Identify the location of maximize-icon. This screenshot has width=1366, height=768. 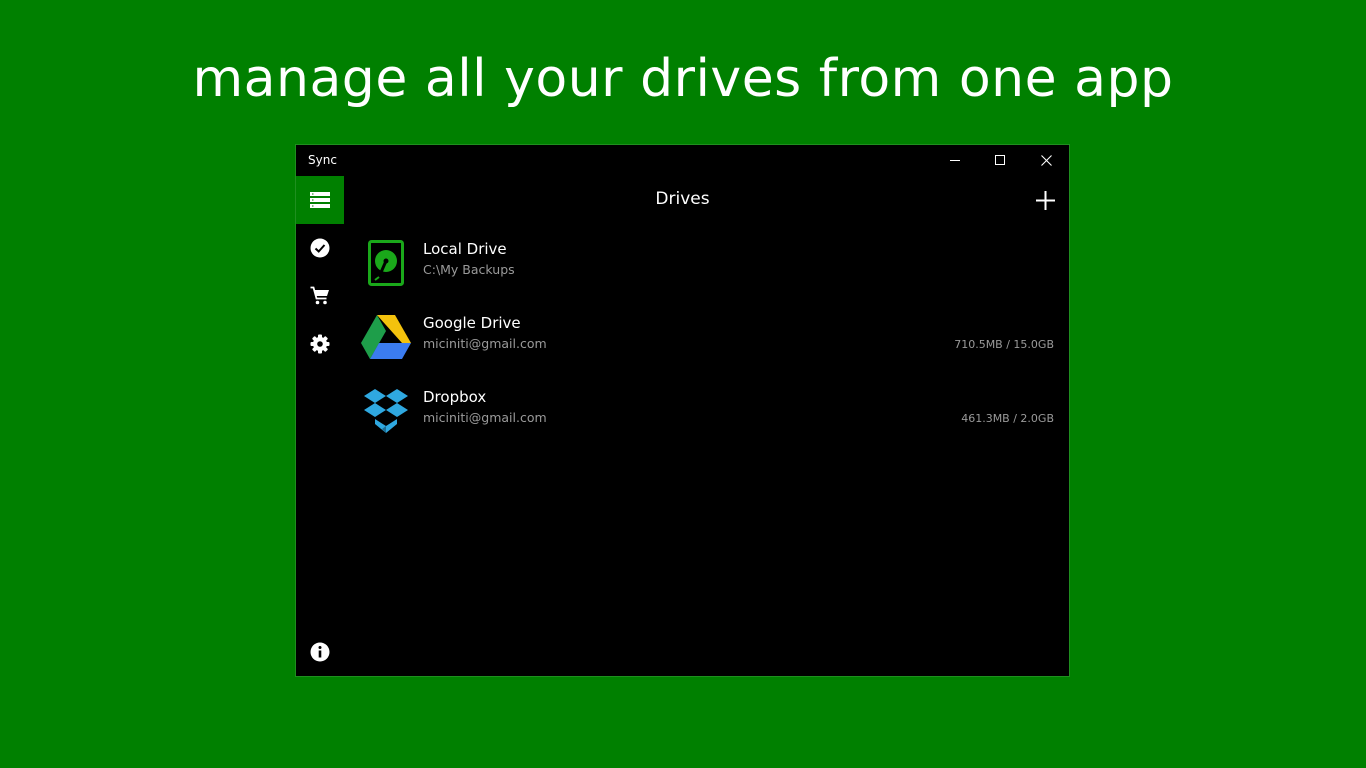
(999, 160).